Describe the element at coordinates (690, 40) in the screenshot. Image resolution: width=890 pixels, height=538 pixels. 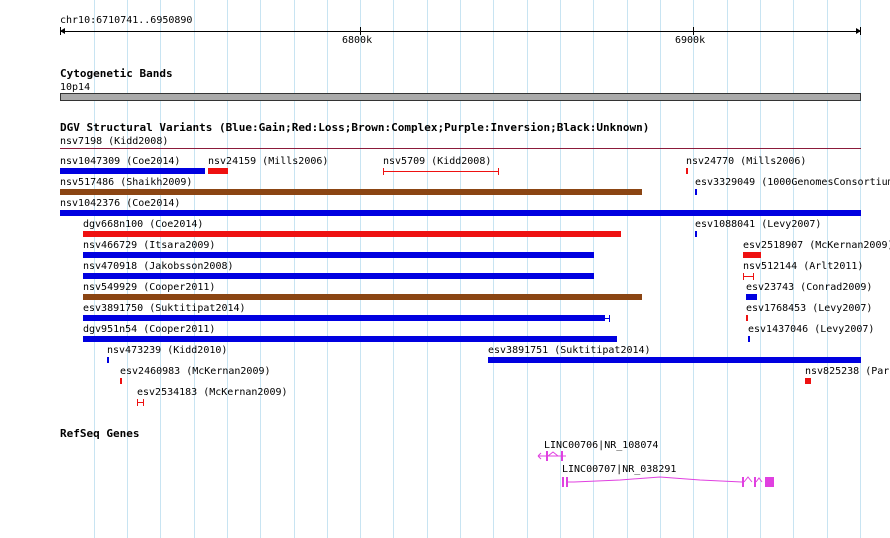
I see `ruler-tick-label: 6900k` at that location.